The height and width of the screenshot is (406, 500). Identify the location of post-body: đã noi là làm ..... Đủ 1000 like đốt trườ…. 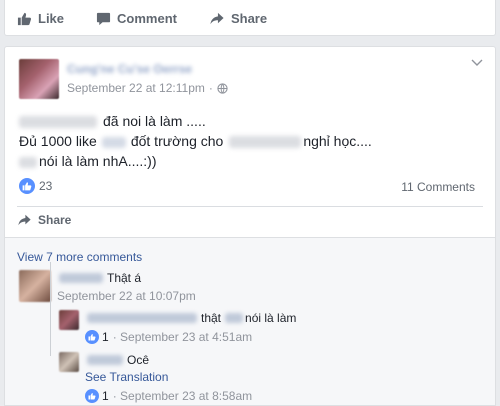
(249, 141).